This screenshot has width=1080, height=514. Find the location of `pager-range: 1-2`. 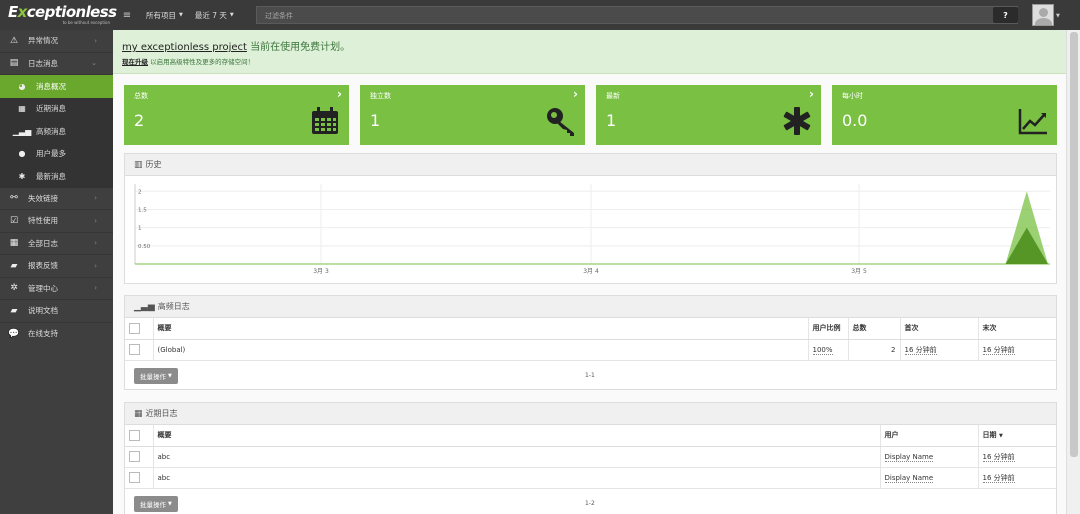

pager-range: 1-2 is located at coordinates (590, 503).